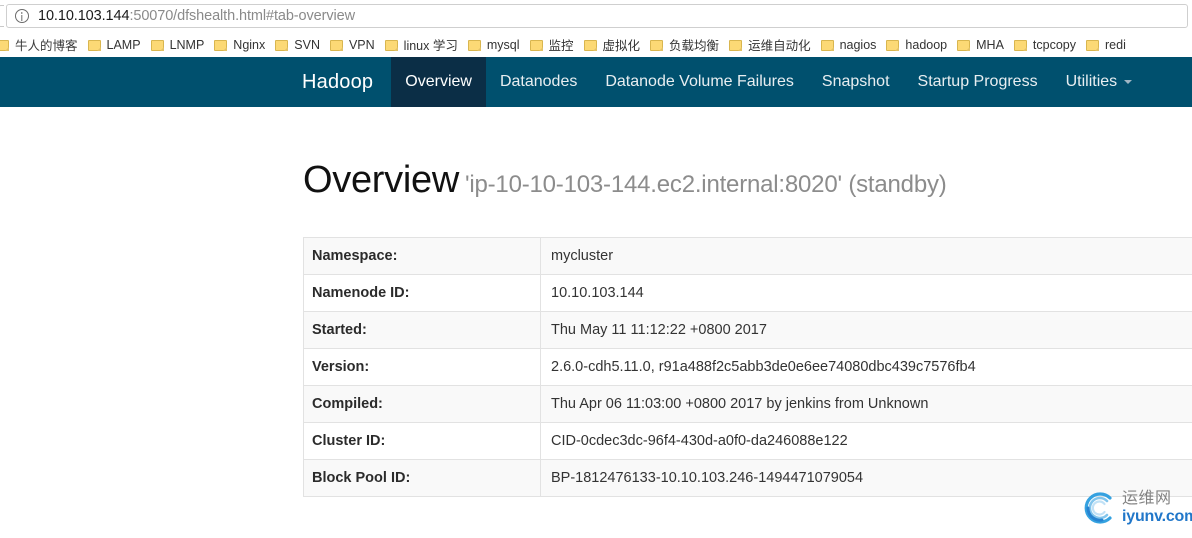 Image resolution: width=1192 pixels, height=538 pixels. I want to click on bookmark-label: tcpcopy, so click(1054, 44).